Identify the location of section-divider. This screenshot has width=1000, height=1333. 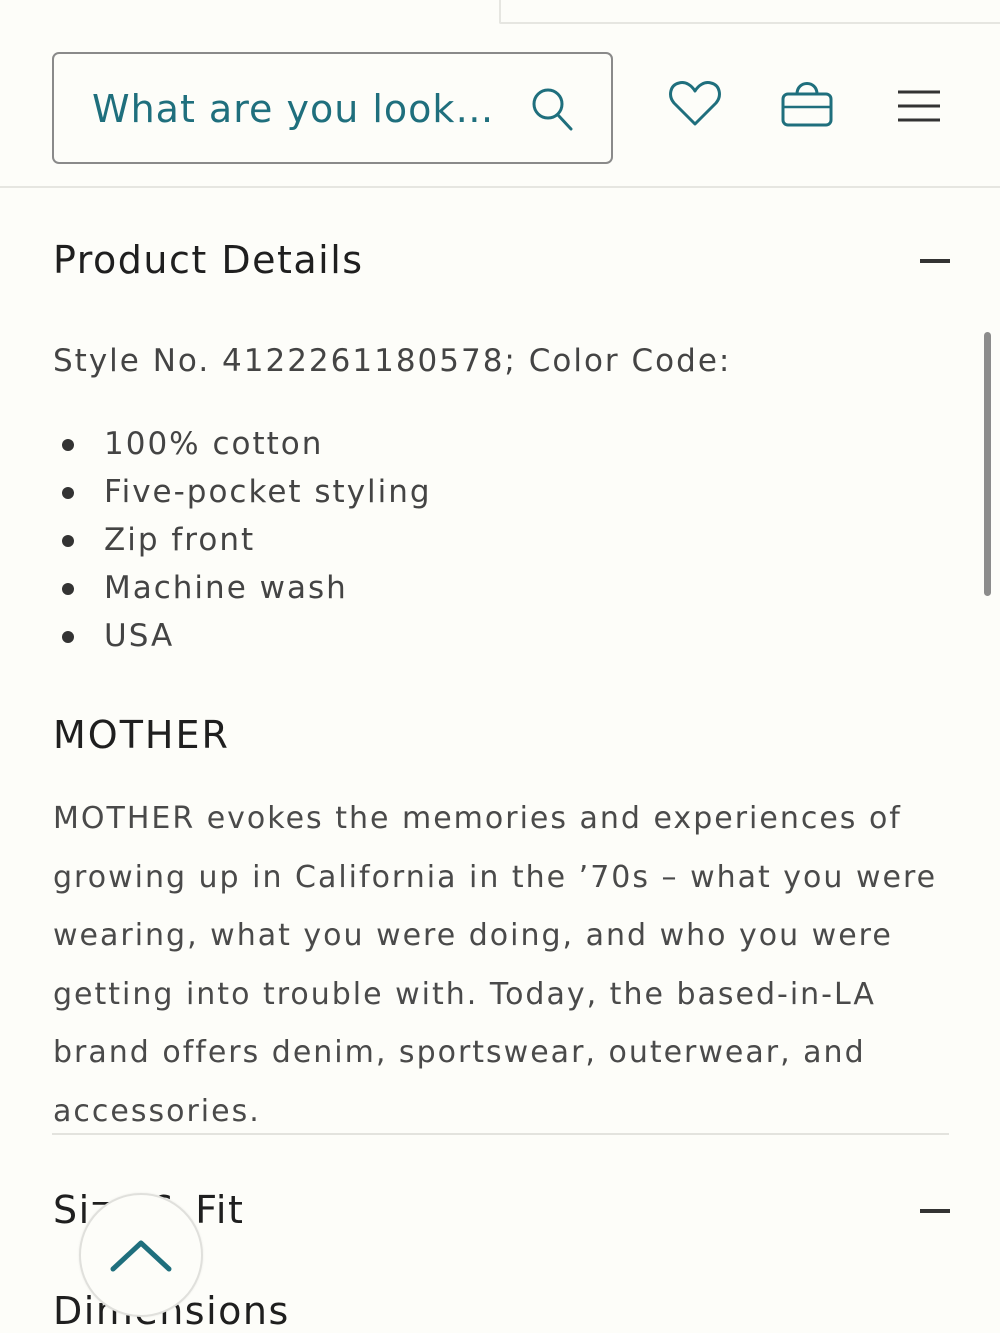
(500, 1134).